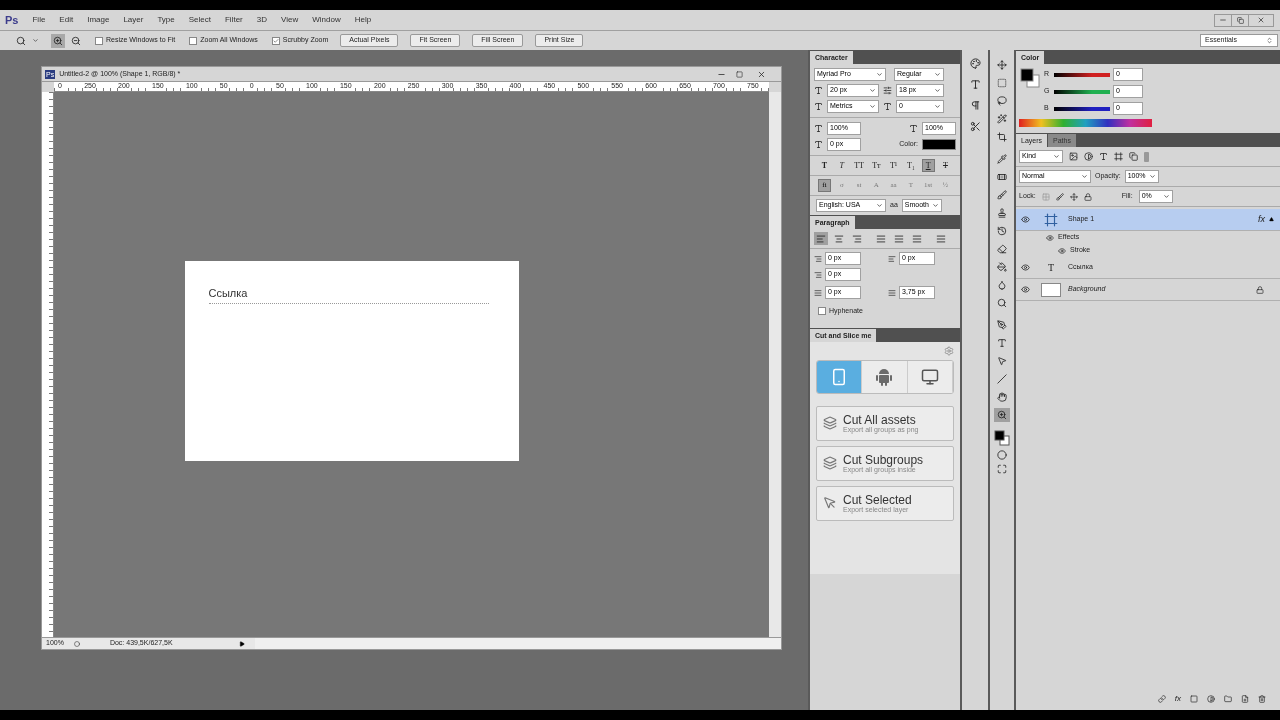 This screenshot has width=1280, height=720. What do you see at coordinates (12, 20) in the screenshot?
I see `app-logo: Ps` at bounding box center [12, 20].